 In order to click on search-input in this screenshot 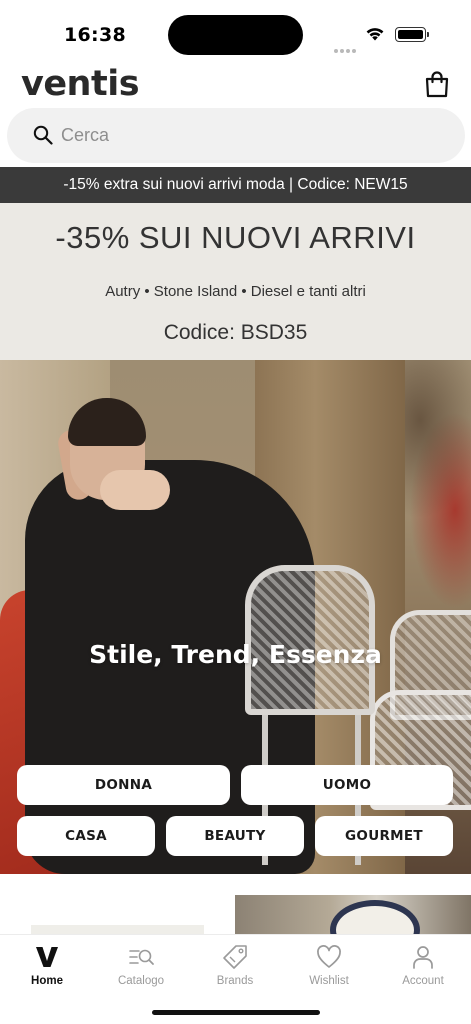, I will do `click(251, 135)`.